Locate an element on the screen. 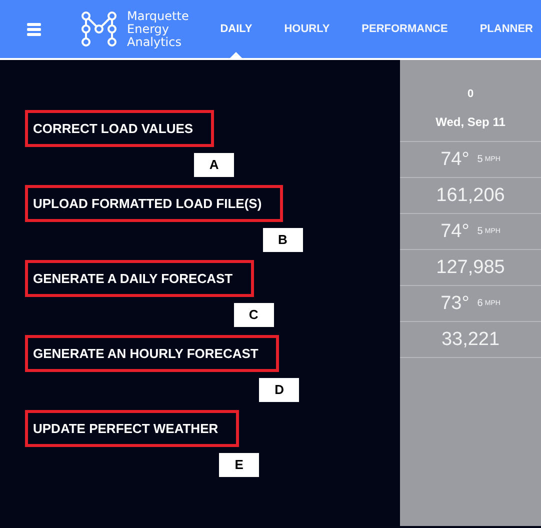  step-label: C is located at coordinates (254, 315).